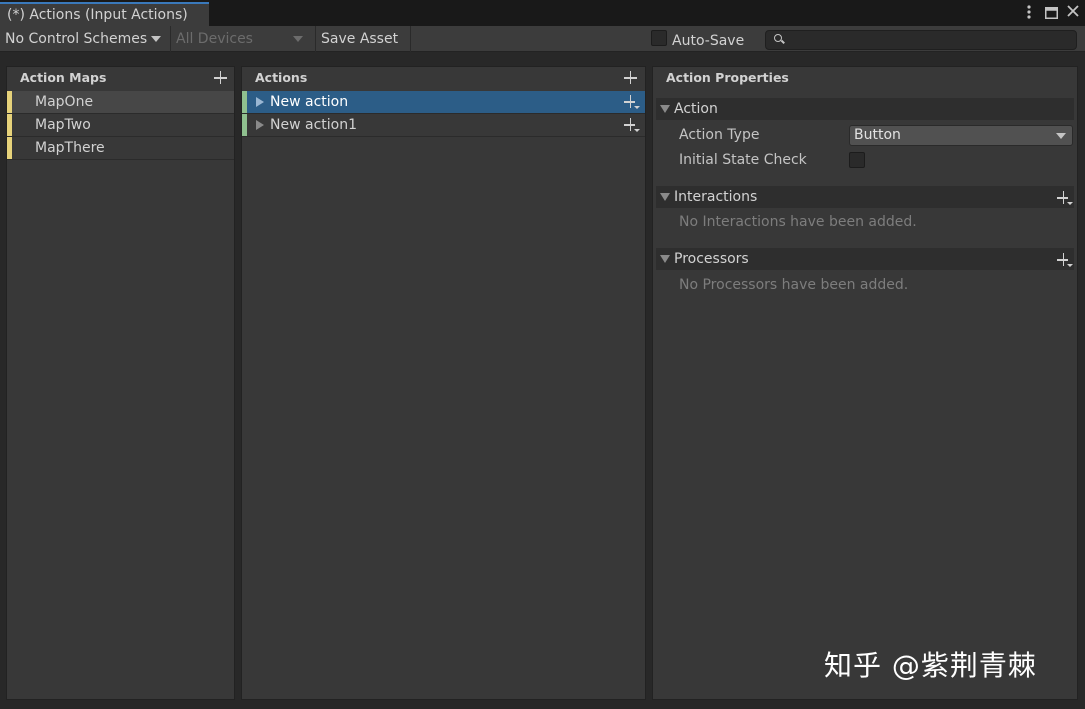 This screenshot has width=1085, height=709. I want to click on action-maps-header: Action Maps, so click(120, 78).